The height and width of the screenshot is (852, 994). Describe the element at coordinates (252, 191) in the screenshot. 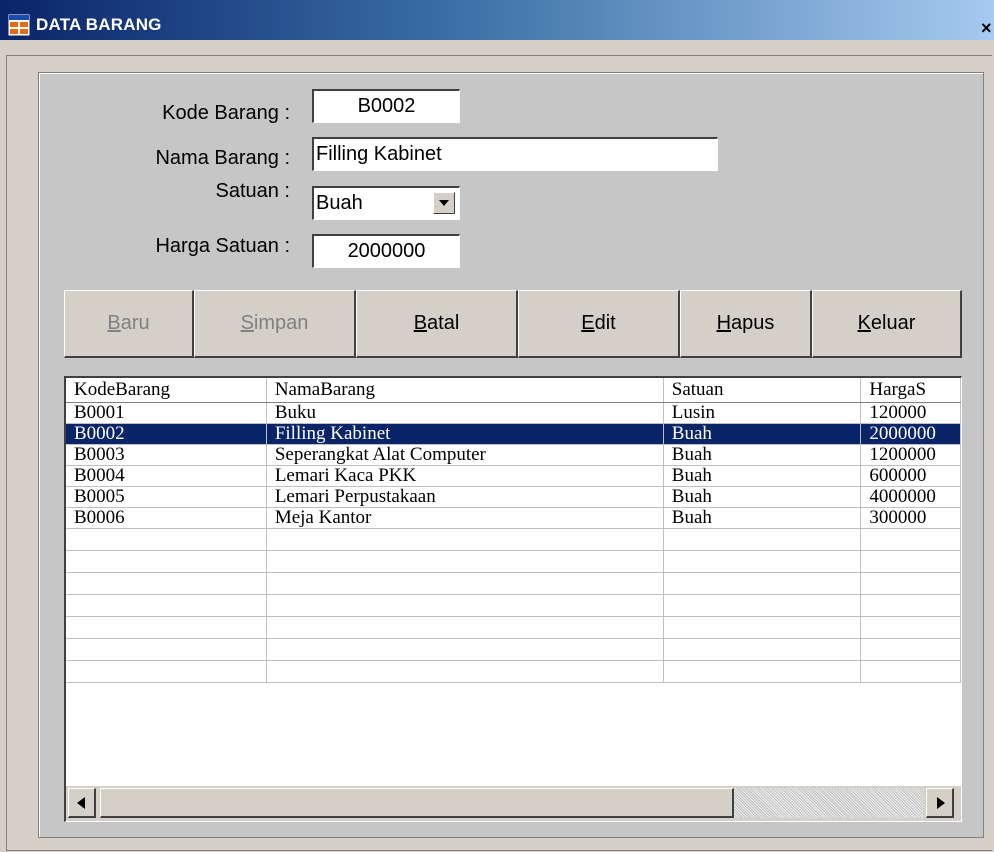

I see `satuan-label: Satuan :` at that location.